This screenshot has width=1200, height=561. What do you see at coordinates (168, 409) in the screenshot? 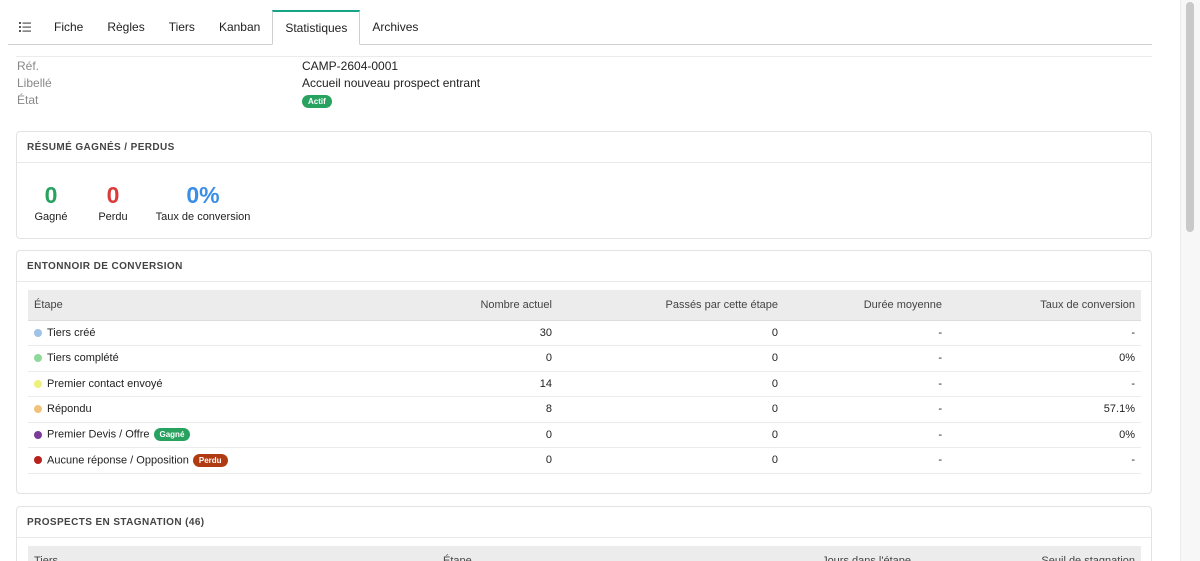
I see `stage-cell: Répondu` at bounding box center [168, 409].